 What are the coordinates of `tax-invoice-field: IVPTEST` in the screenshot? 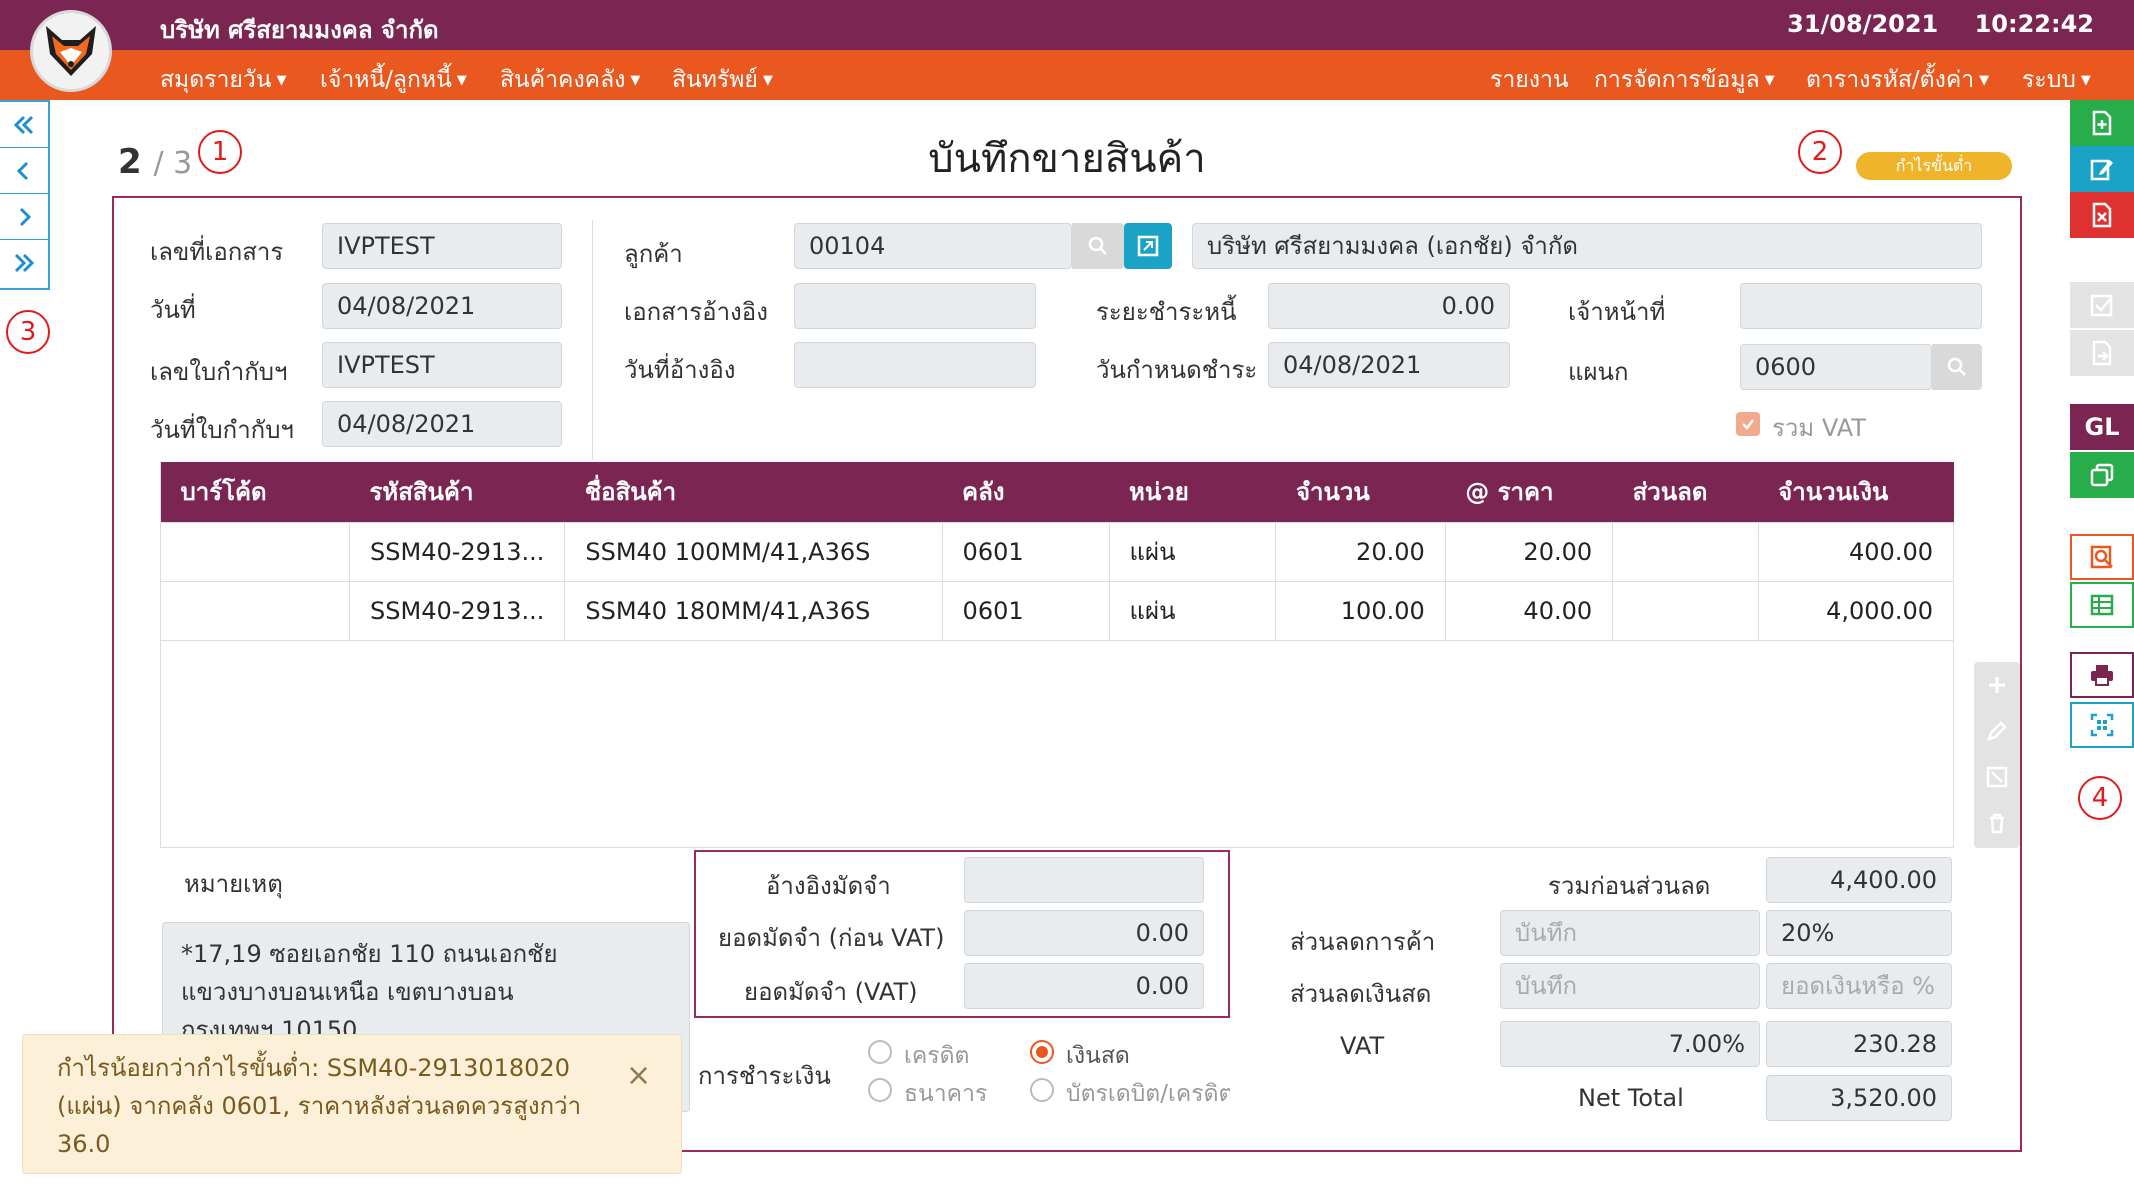 It's located at (442, 365).